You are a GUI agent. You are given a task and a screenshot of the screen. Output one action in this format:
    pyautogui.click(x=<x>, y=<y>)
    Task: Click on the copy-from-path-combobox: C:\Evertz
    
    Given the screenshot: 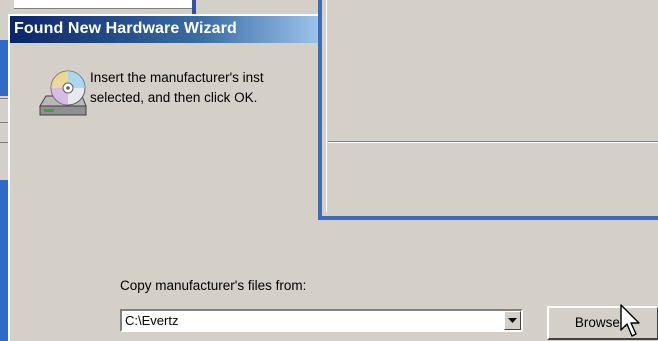 What is the action you would take?
    pyautogui.click(x=321, y=320)
    